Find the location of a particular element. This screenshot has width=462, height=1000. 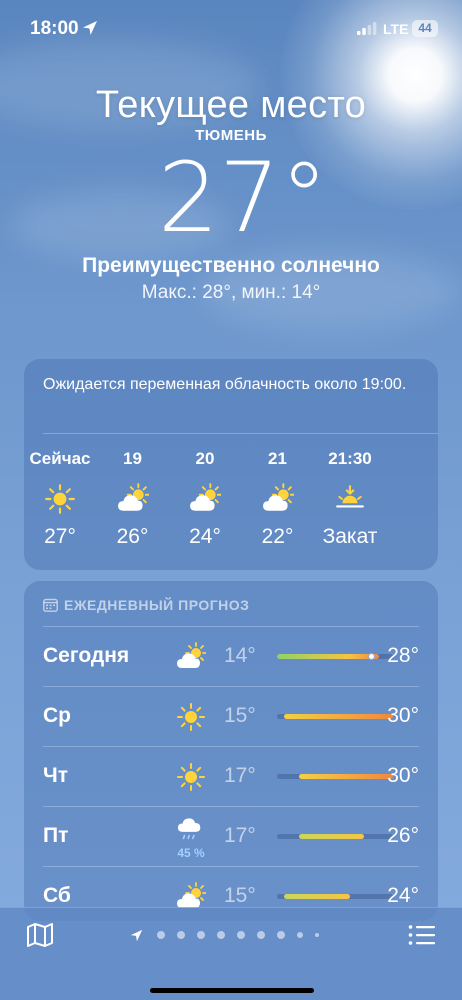

current-temperature: 27° is located at coordinates (243, 198).